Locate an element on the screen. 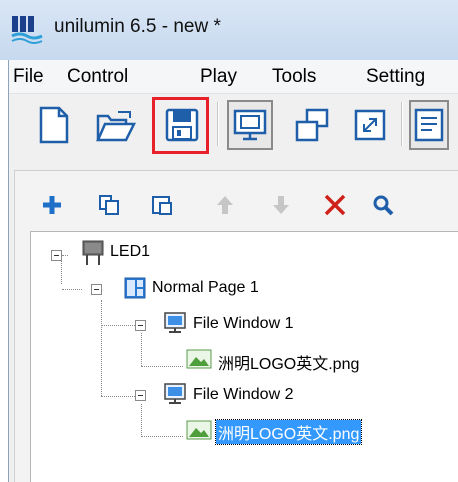 This screenshot has height=482, width=458. new-file-button is located at coordinates (54, 125).